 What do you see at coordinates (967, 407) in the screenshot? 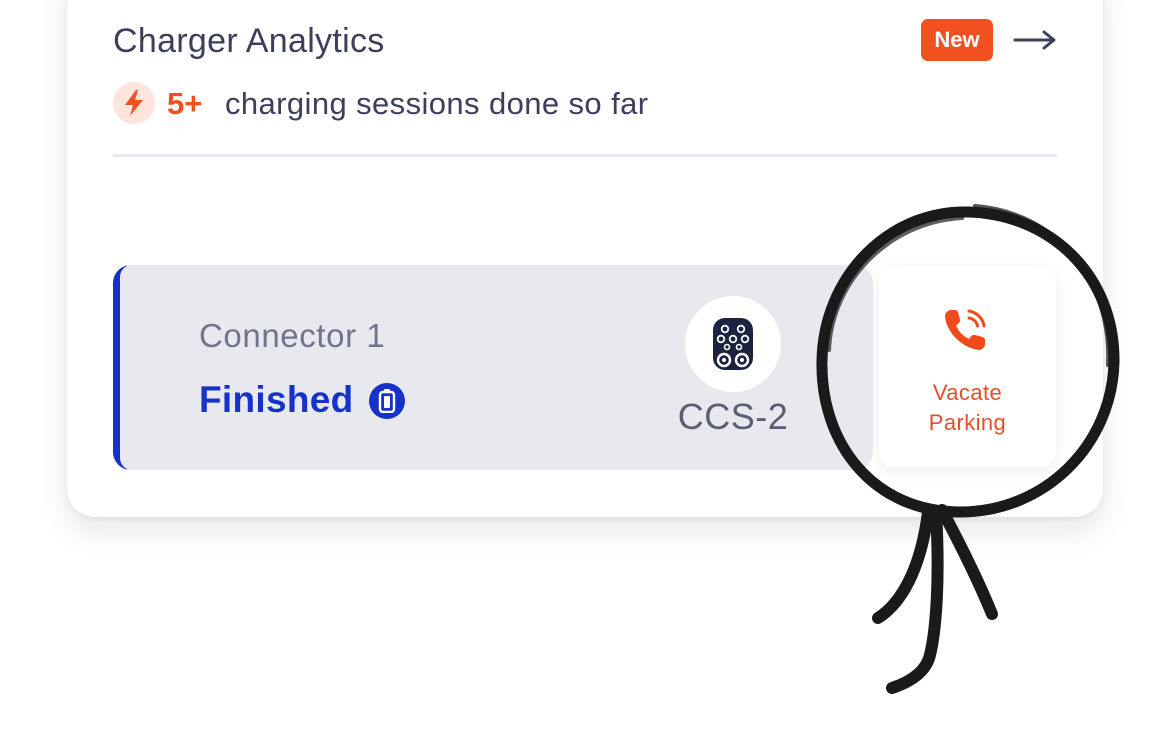
I see `vacate-parking-label: Vacate Parking` at bounding box center [967, 407].